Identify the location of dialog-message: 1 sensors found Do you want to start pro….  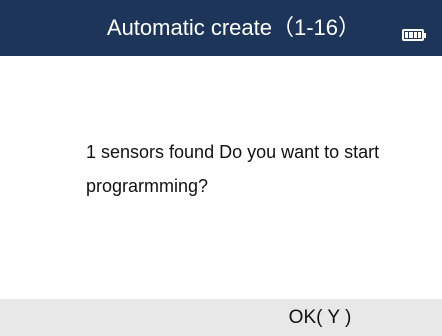
(233, 169).